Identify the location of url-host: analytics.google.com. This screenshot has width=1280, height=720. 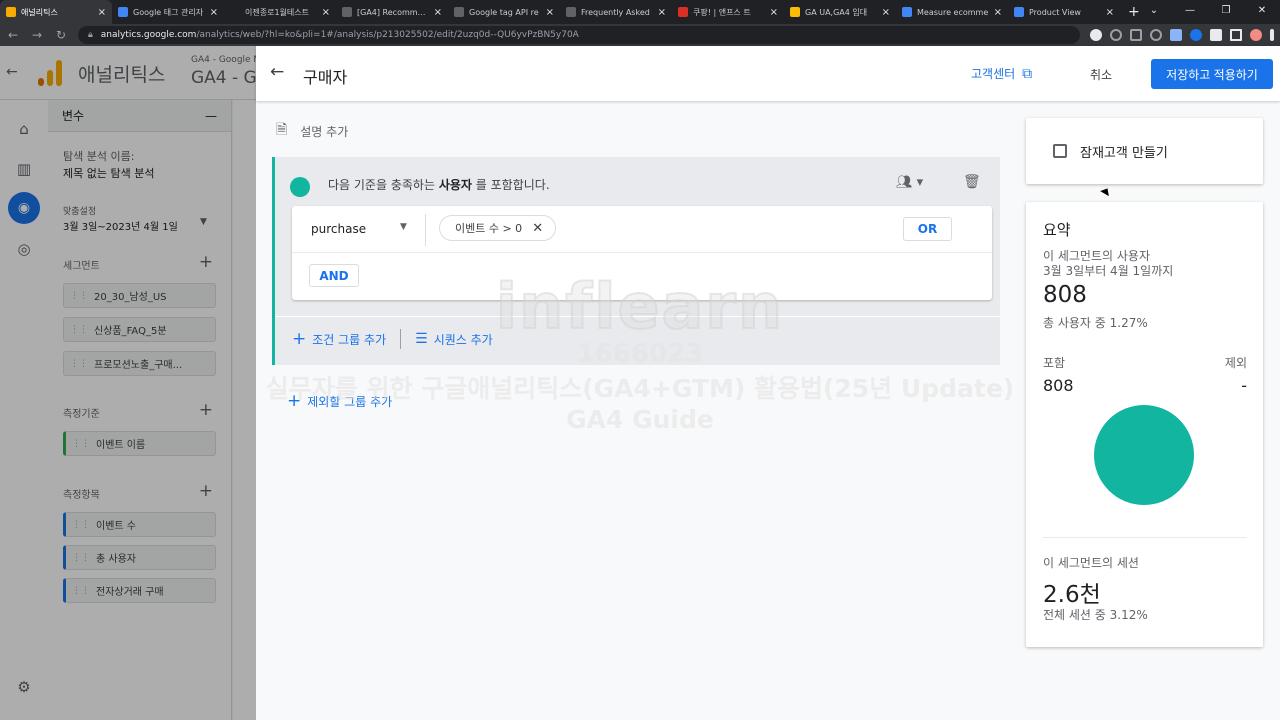
(148, 35).